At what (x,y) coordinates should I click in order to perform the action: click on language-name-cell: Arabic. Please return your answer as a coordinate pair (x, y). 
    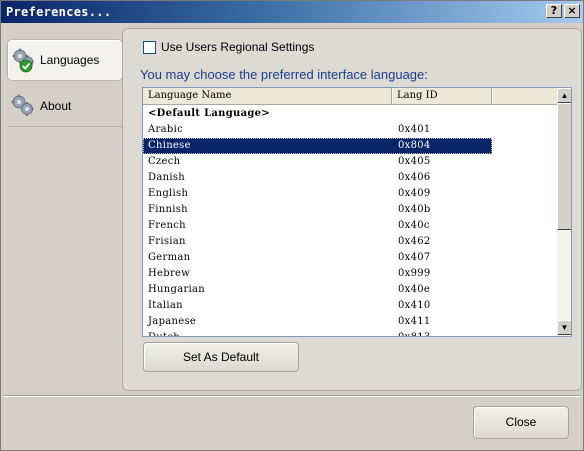
    Looking at the image, I should click on (165, 129).